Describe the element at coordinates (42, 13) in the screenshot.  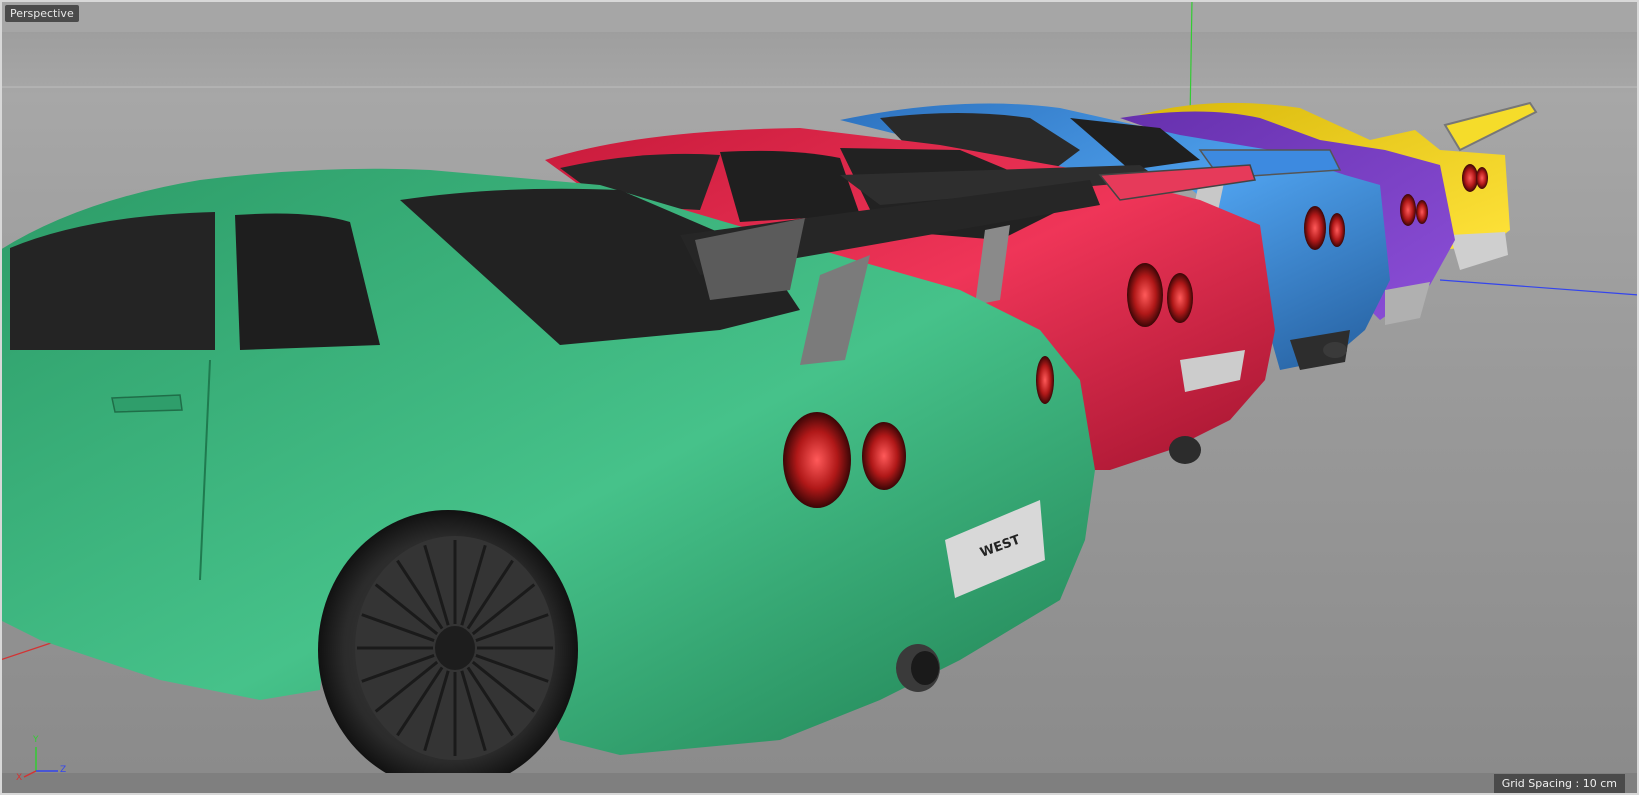
I see `viewport-title: Perspective` at that location.